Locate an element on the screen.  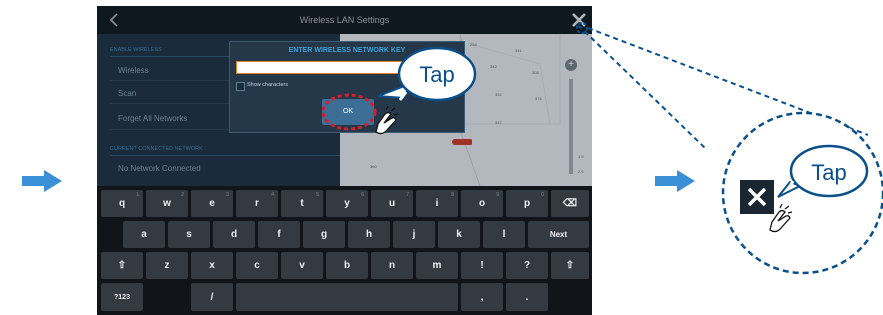
tap-close-label: Tap is located at coordinates (828, 172).